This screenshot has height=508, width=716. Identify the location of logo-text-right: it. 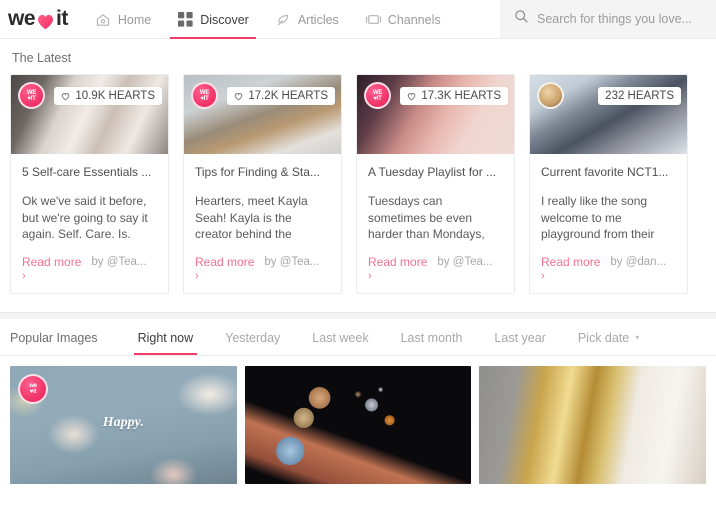
(62, 18).